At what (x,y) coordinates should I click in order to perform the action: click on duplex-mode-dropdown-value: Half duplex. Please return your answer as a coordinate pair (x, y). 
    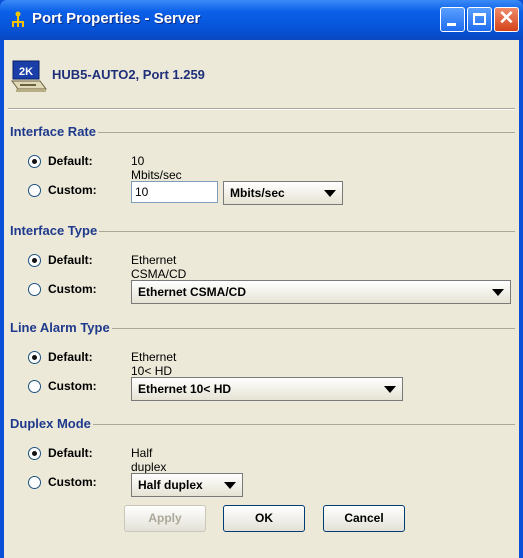
    Looking at the image, I should click on (170, 485).